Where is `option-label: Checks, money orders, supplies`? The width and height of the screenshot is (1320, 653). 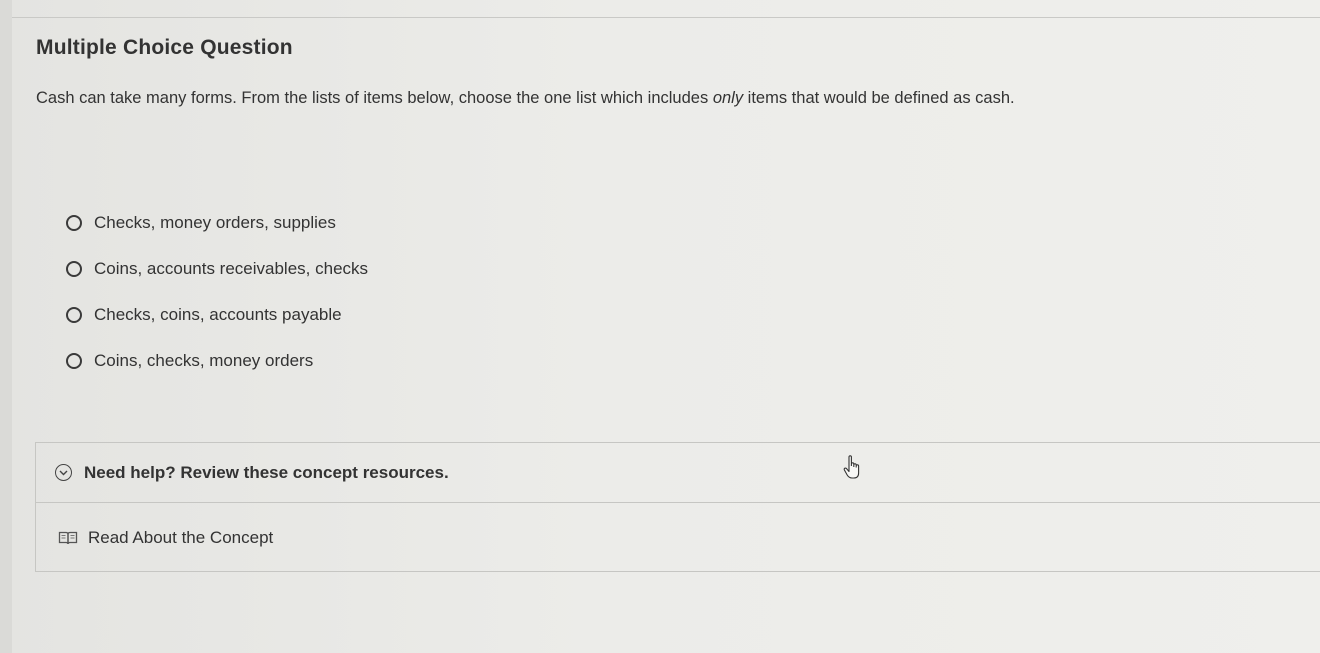
option-label: Checks, money orders, supplies is located at coordinates (215, 222).